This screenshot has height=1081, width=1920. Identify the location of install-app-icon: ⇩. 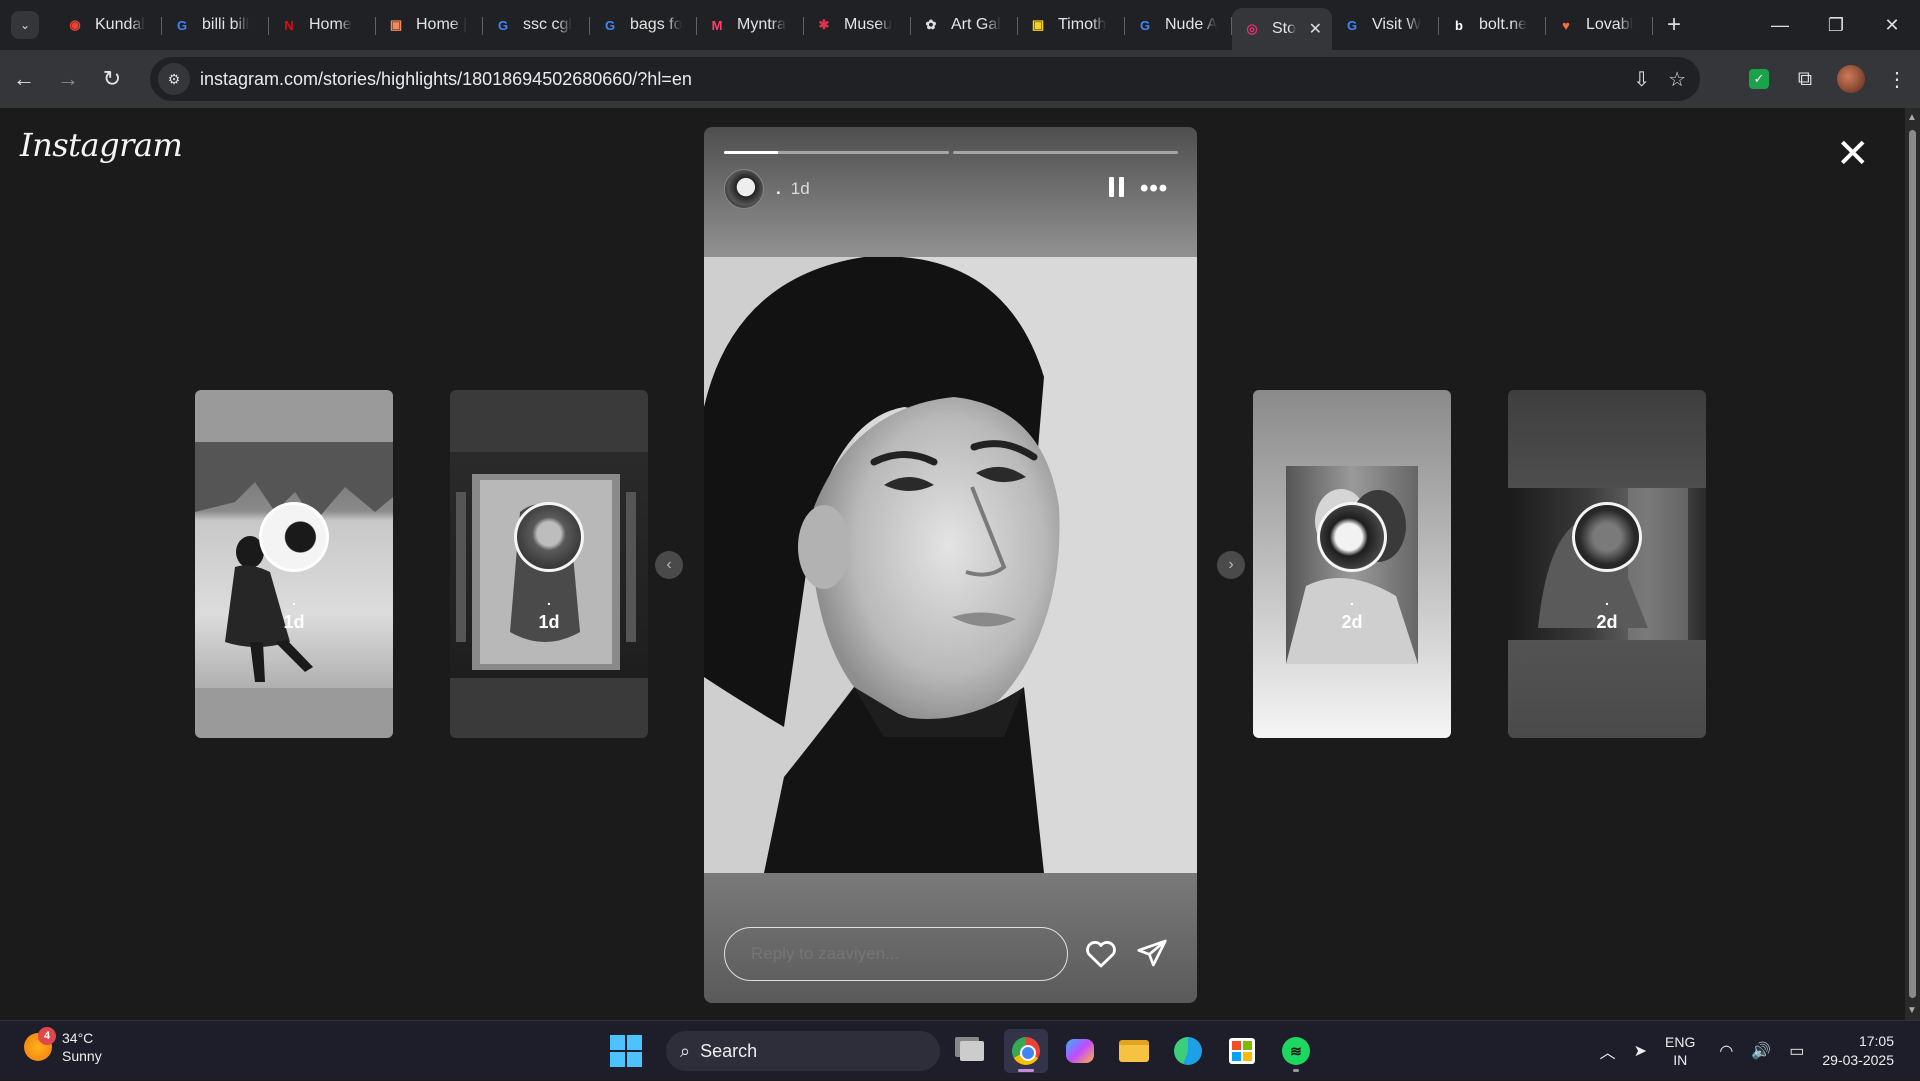
(1641, 79).